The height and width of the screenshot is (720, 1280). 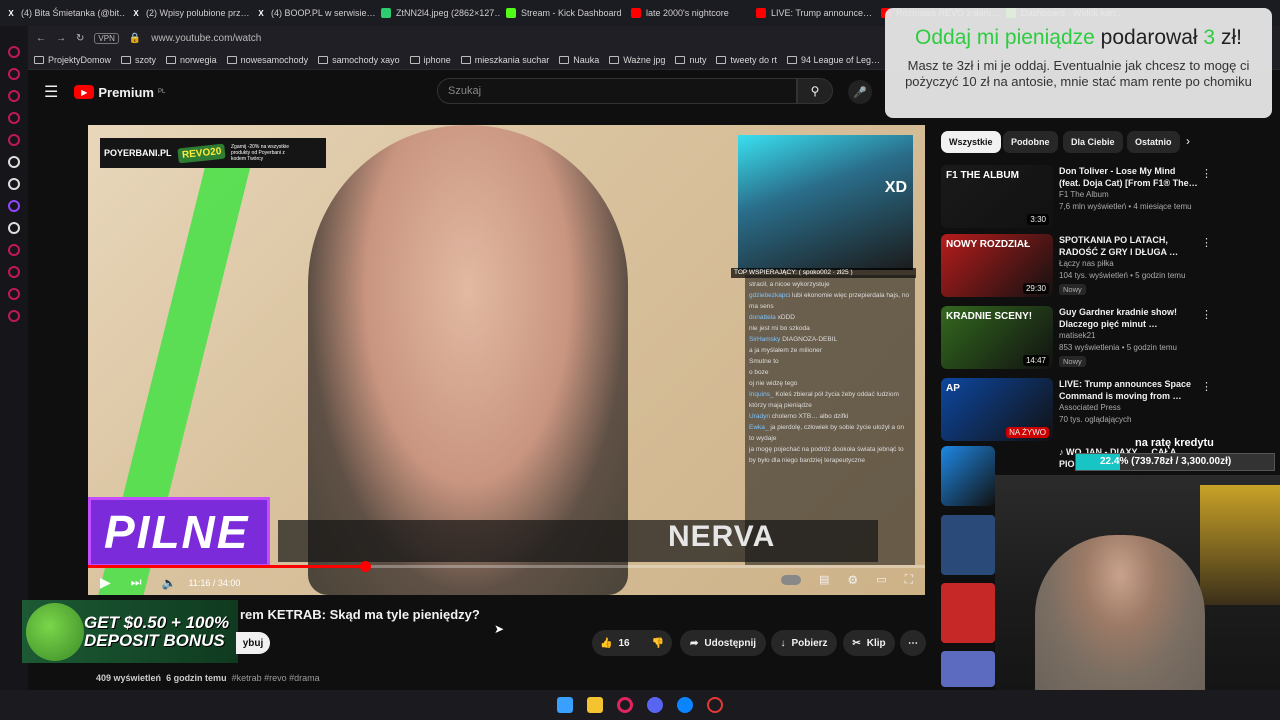 I want to click on vpn-badge: VPN, so click(x=106, y=38).